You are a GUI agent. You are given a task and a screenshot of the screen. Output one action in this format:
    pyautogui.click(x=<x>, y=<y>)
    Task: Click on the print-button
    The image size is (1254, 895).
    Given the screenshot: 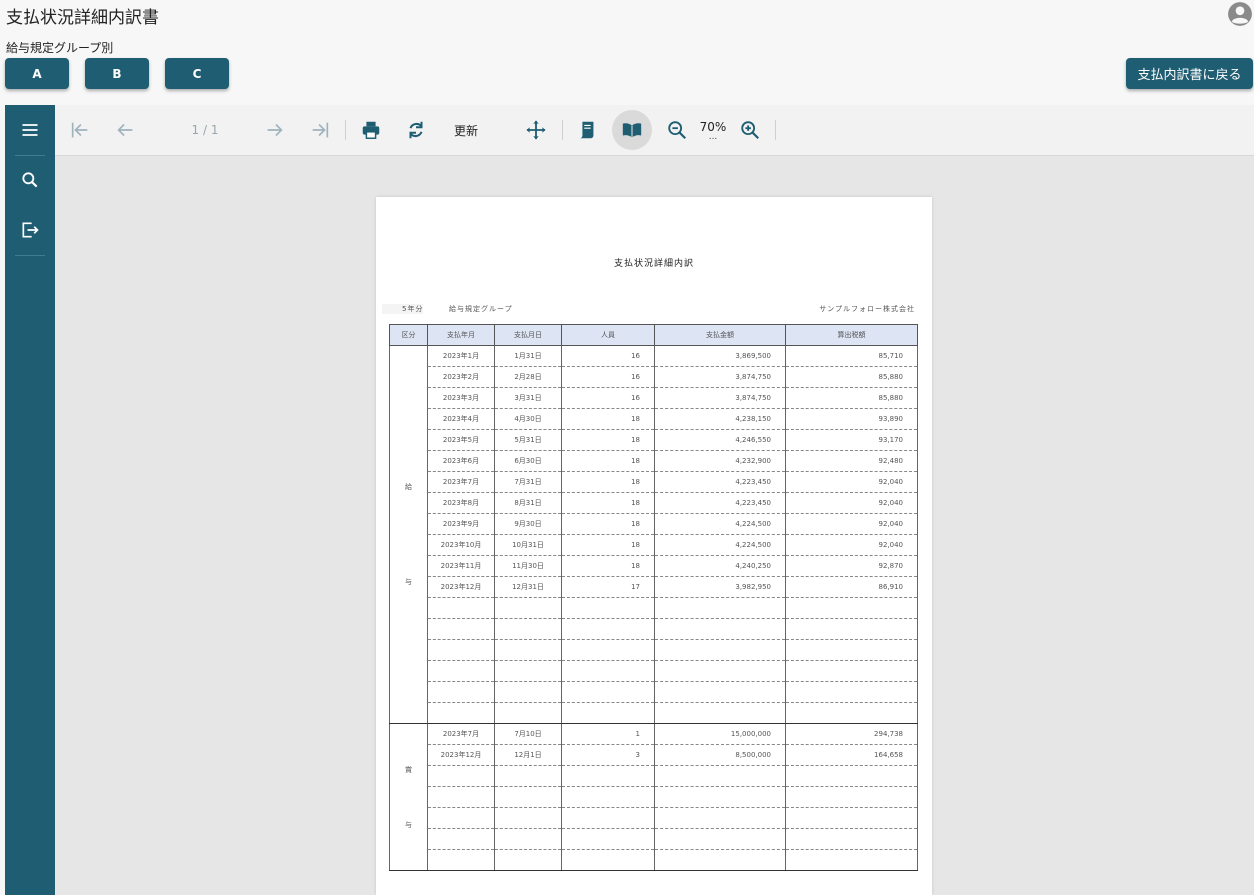 What is the action you would take?
    pyautogui.click(x=371, y=130)
    